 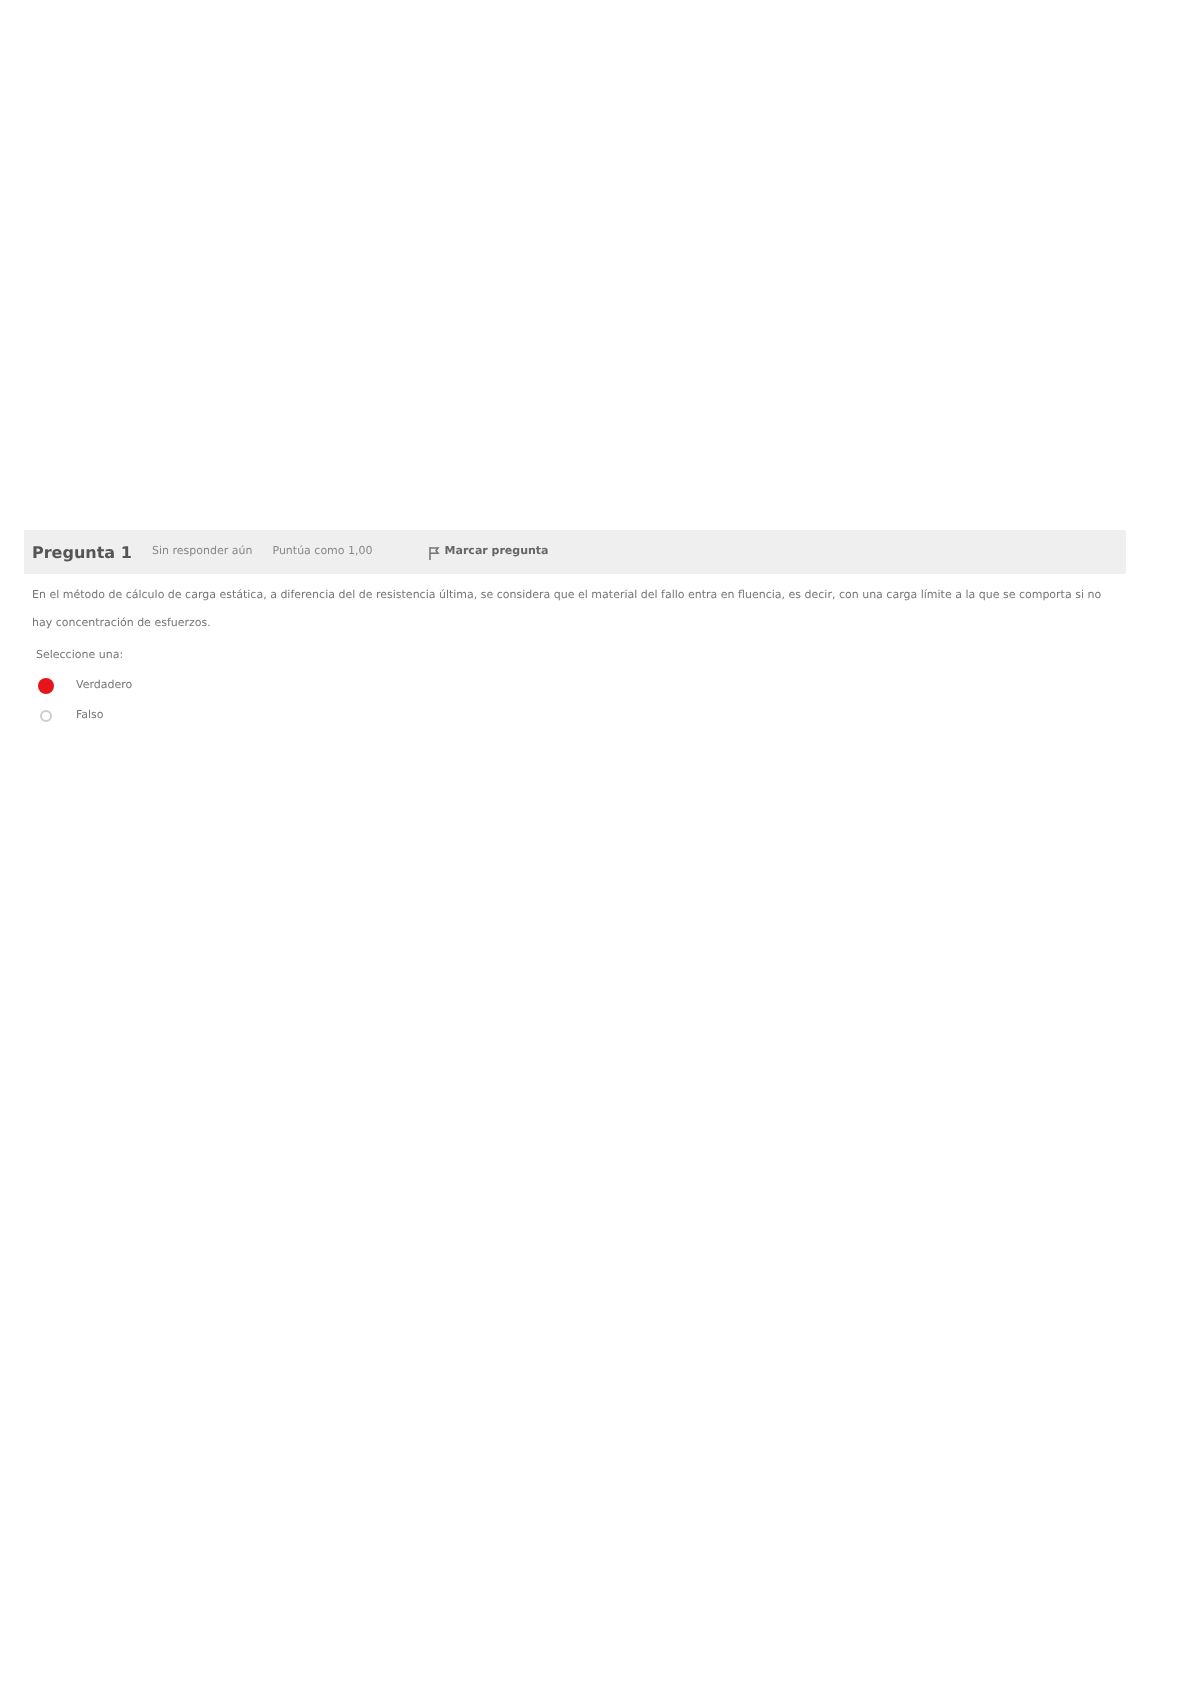 I want to click on question-title: Pregunta 1, so click(x=83, y=552).